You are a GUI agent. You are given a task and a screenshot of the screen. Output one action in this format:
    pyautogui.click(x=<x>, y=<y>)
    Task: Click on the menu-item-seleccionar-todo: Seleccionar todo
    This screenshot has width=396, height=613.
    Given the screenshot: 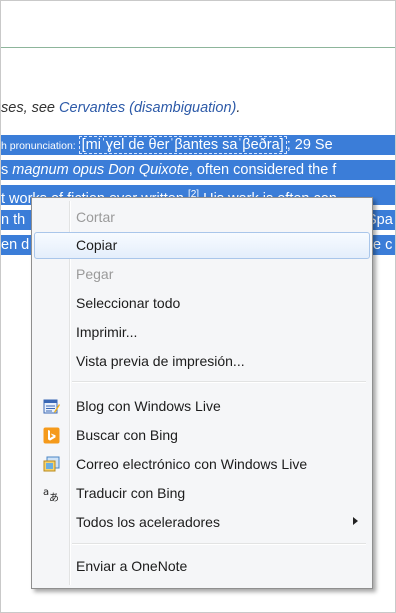 What is the action you would take?
    pyautogui.click(x=202, y=303)
    